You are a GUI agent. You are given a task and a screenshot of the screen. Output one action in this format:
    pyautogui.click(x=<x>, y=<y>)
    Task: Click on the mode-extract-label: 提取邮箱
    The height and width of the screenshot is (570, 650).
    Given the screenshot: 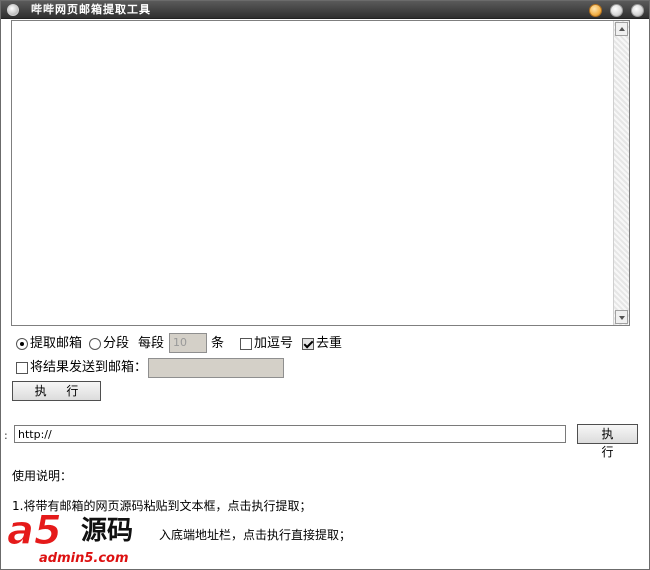 What is the action you would take?
    pyautogui.click(x=56, y=343)
    